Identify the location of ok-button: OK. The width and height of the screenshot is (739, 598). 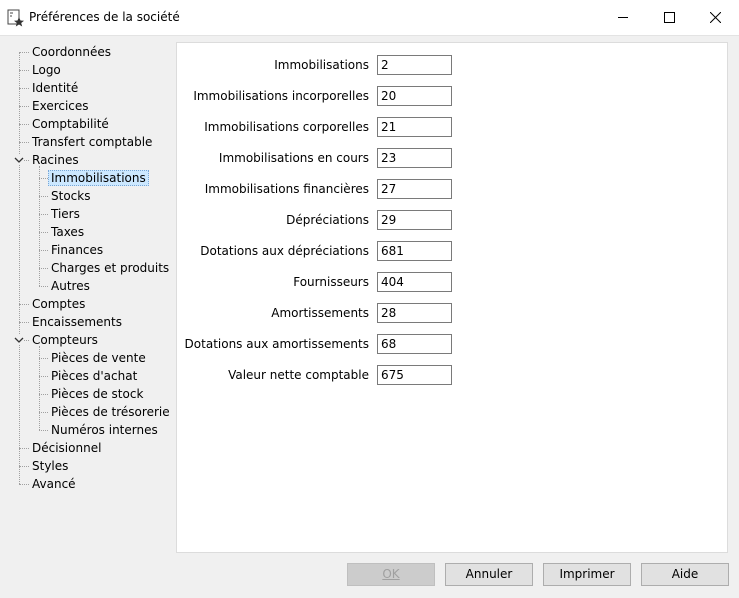
(391, 574).